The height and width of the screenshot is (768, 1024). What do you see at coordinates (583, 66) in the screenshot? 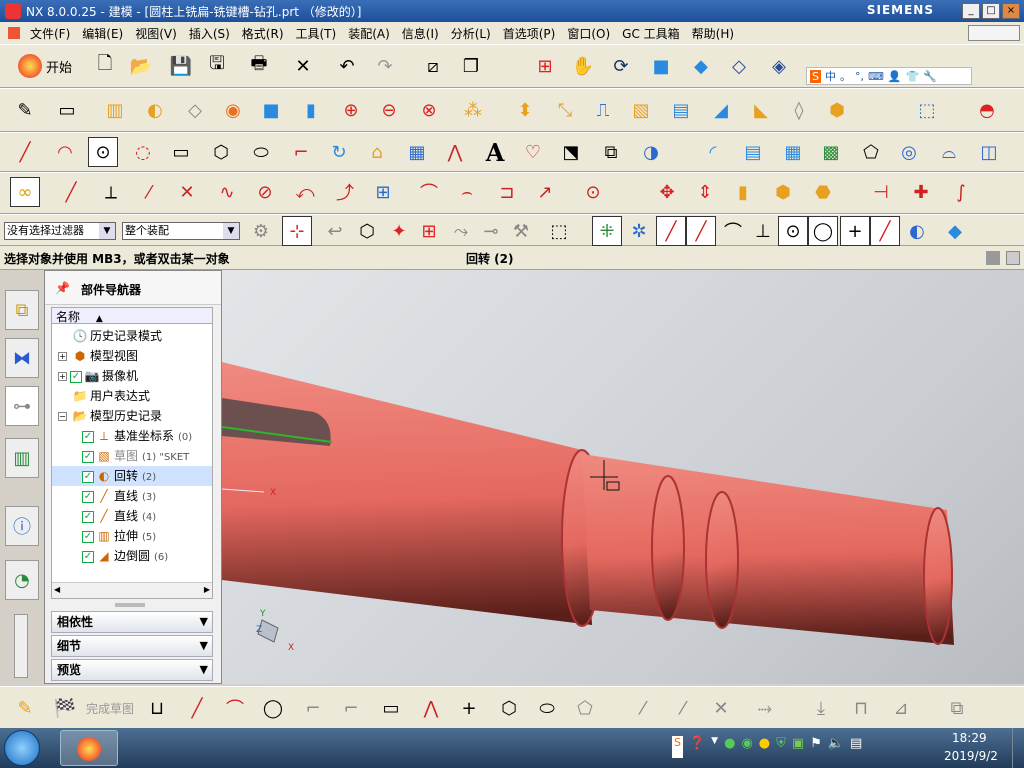
I see `pan-hand-icon: ✋` at bounding box center [583, 66].